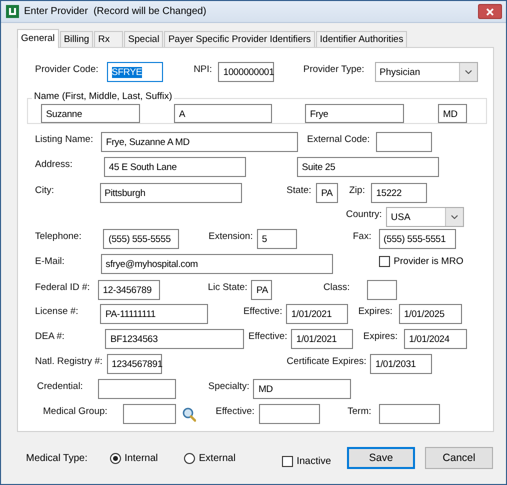 Image resolution: width=507 pixels, height=485 pixels. Describe the element at coordinates (354, 113) in the screenshot. I see `text-field: Frye` at that location.